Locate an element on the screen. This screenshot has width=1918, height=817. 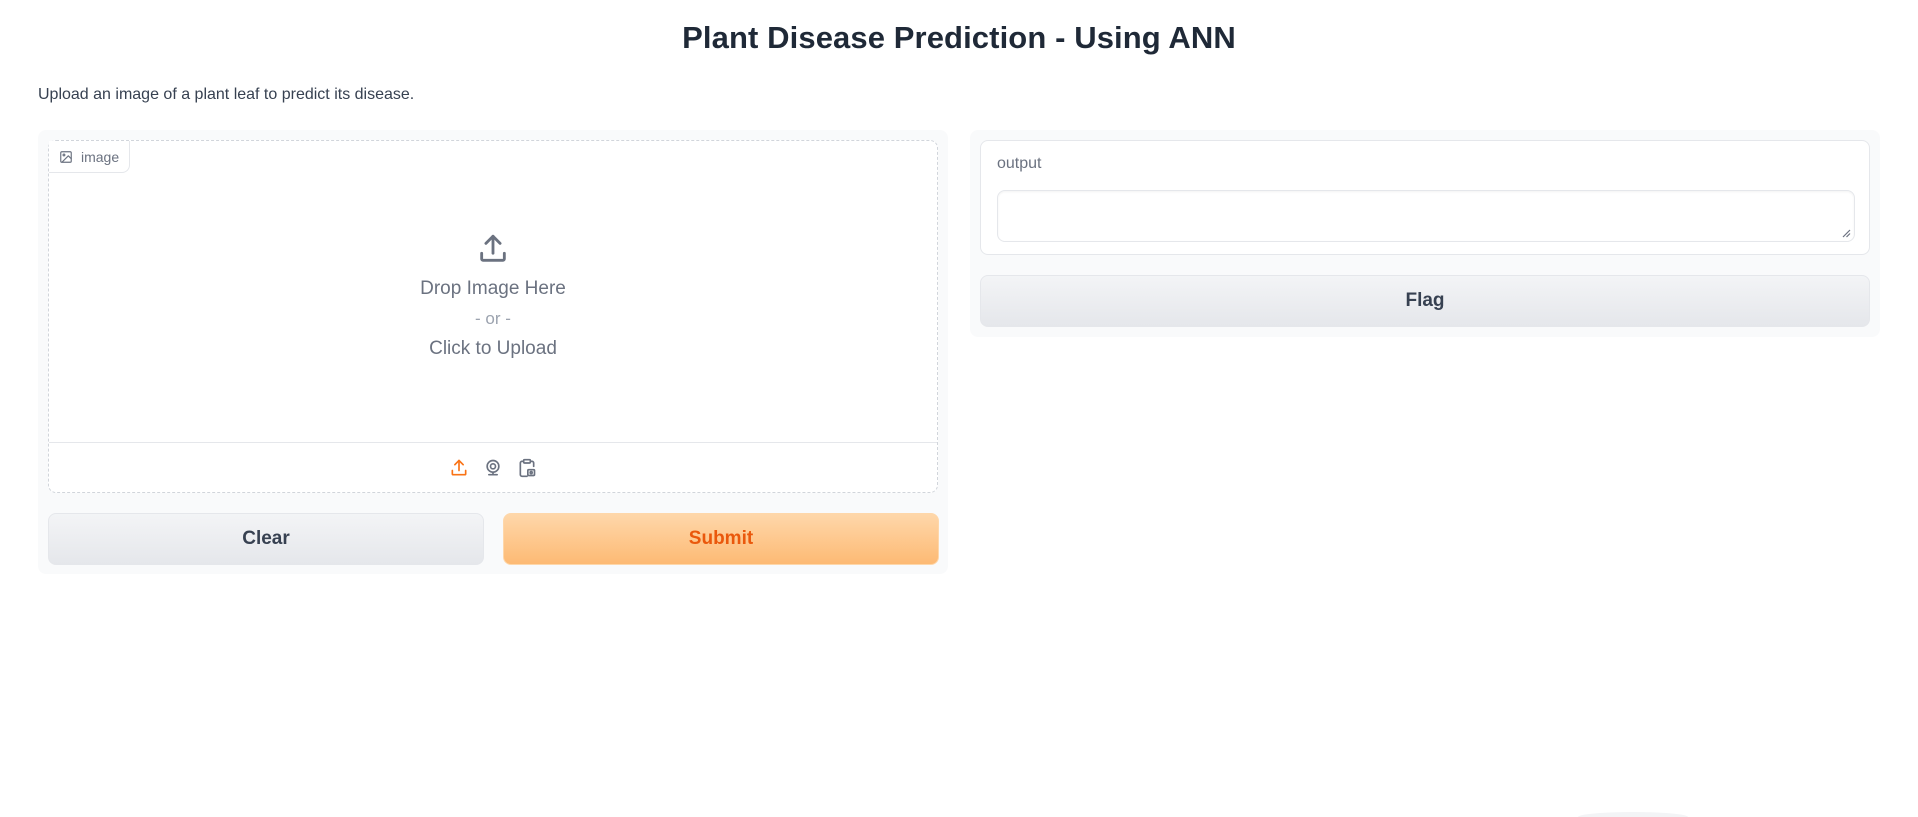
image-label-tag: image is located at coordinates (90, 157).